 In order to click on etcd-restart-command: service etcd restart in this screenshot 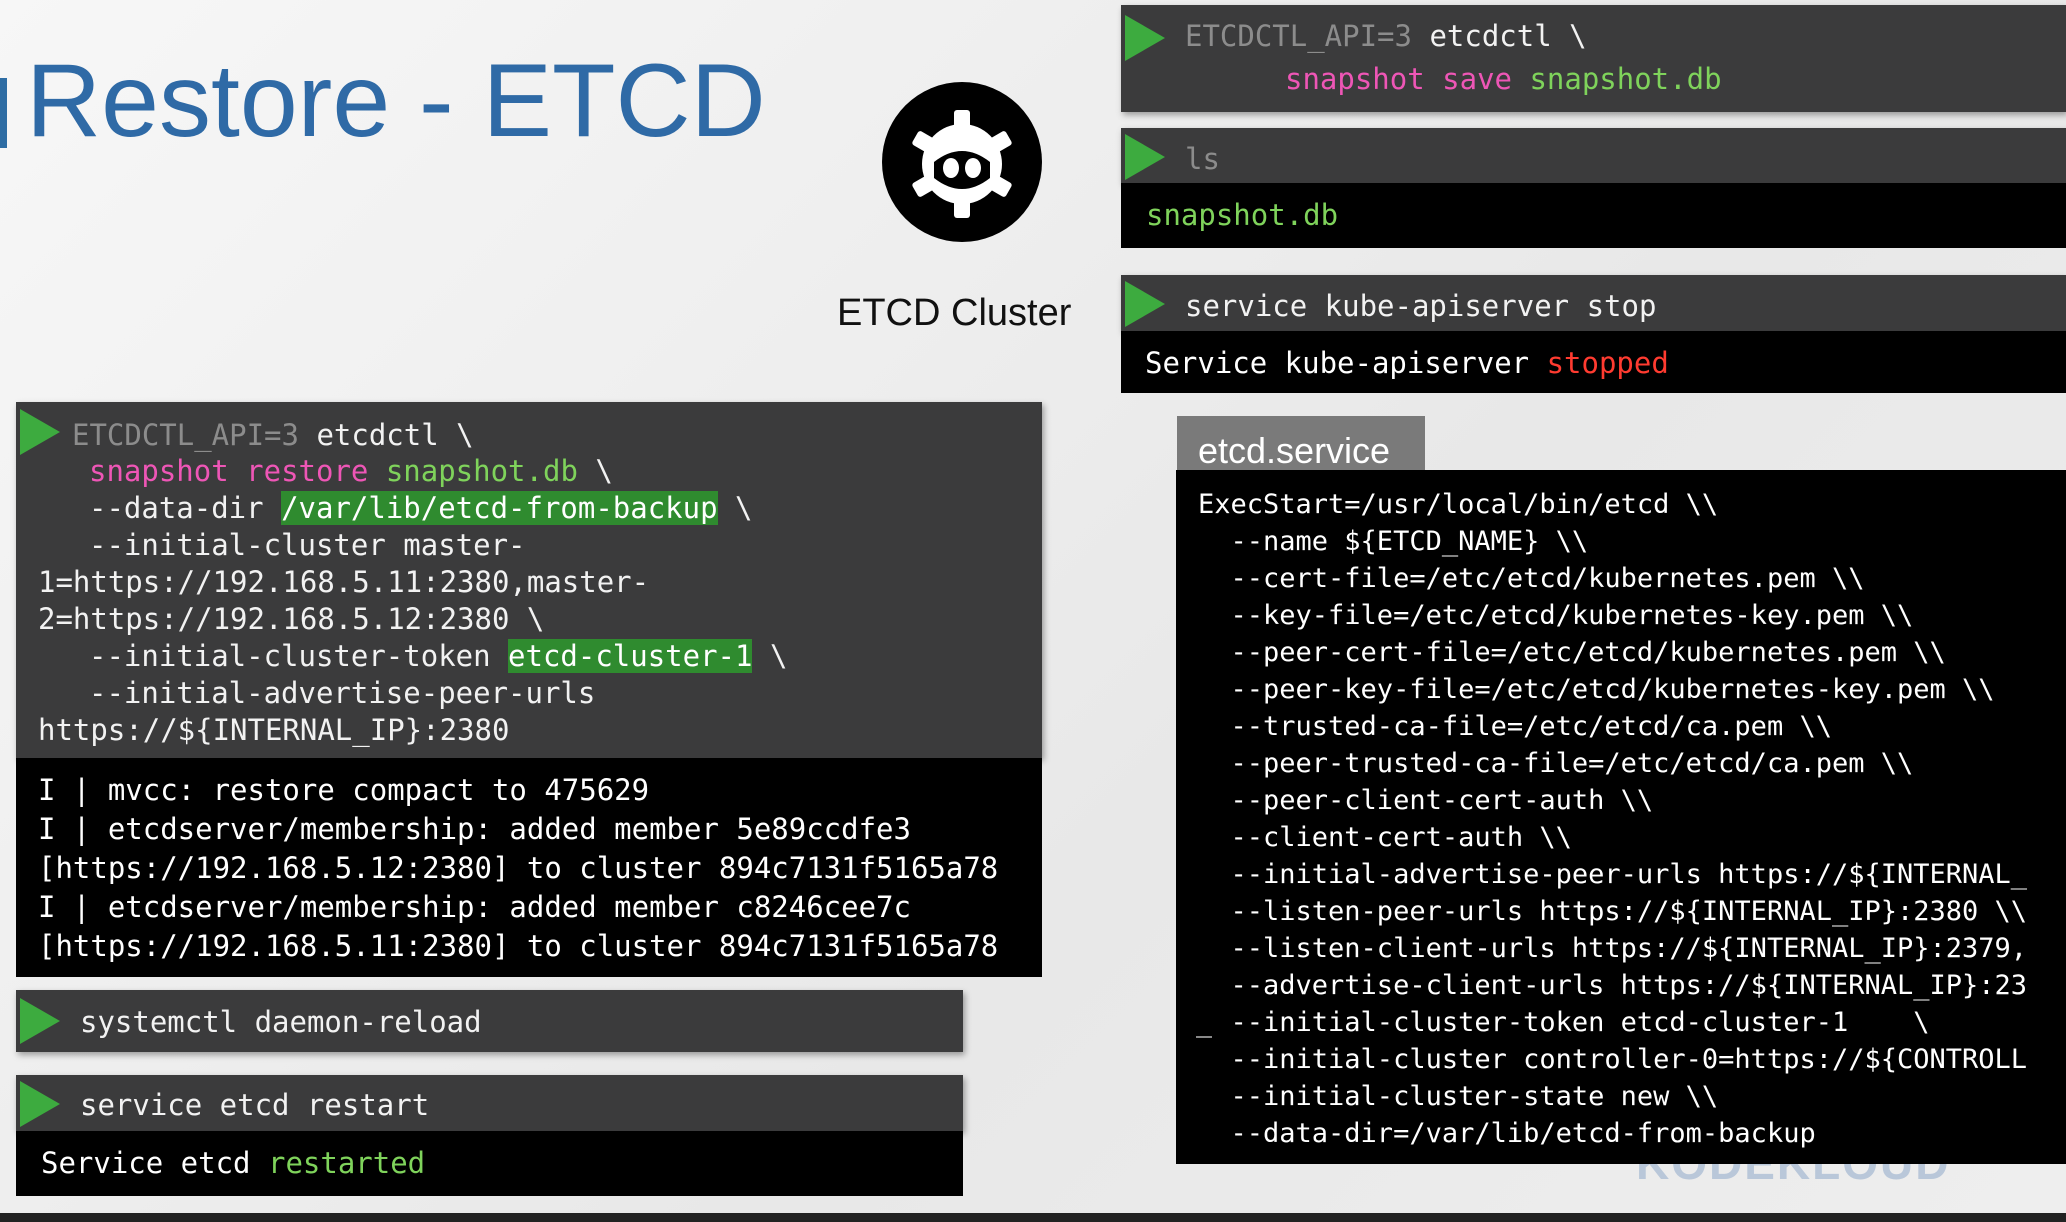, I will do `click(489, 1103)`.